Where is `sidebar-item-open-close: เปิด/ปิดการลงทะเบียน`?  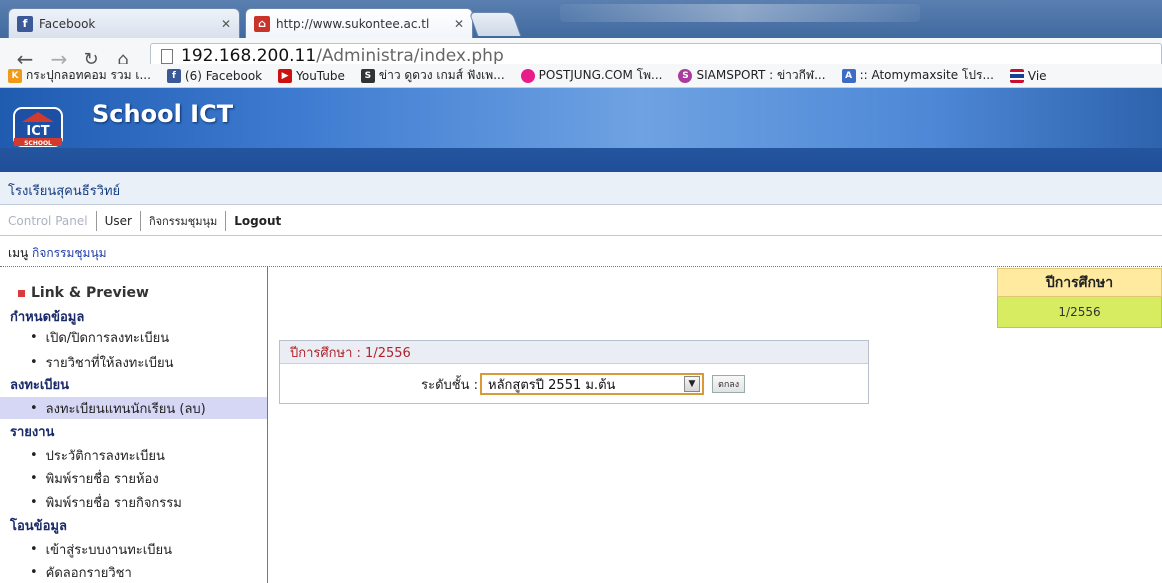 sidebar-item-open-close: เปิด/ปิดการลงทะเบียน is located at coordinates (133, 337).